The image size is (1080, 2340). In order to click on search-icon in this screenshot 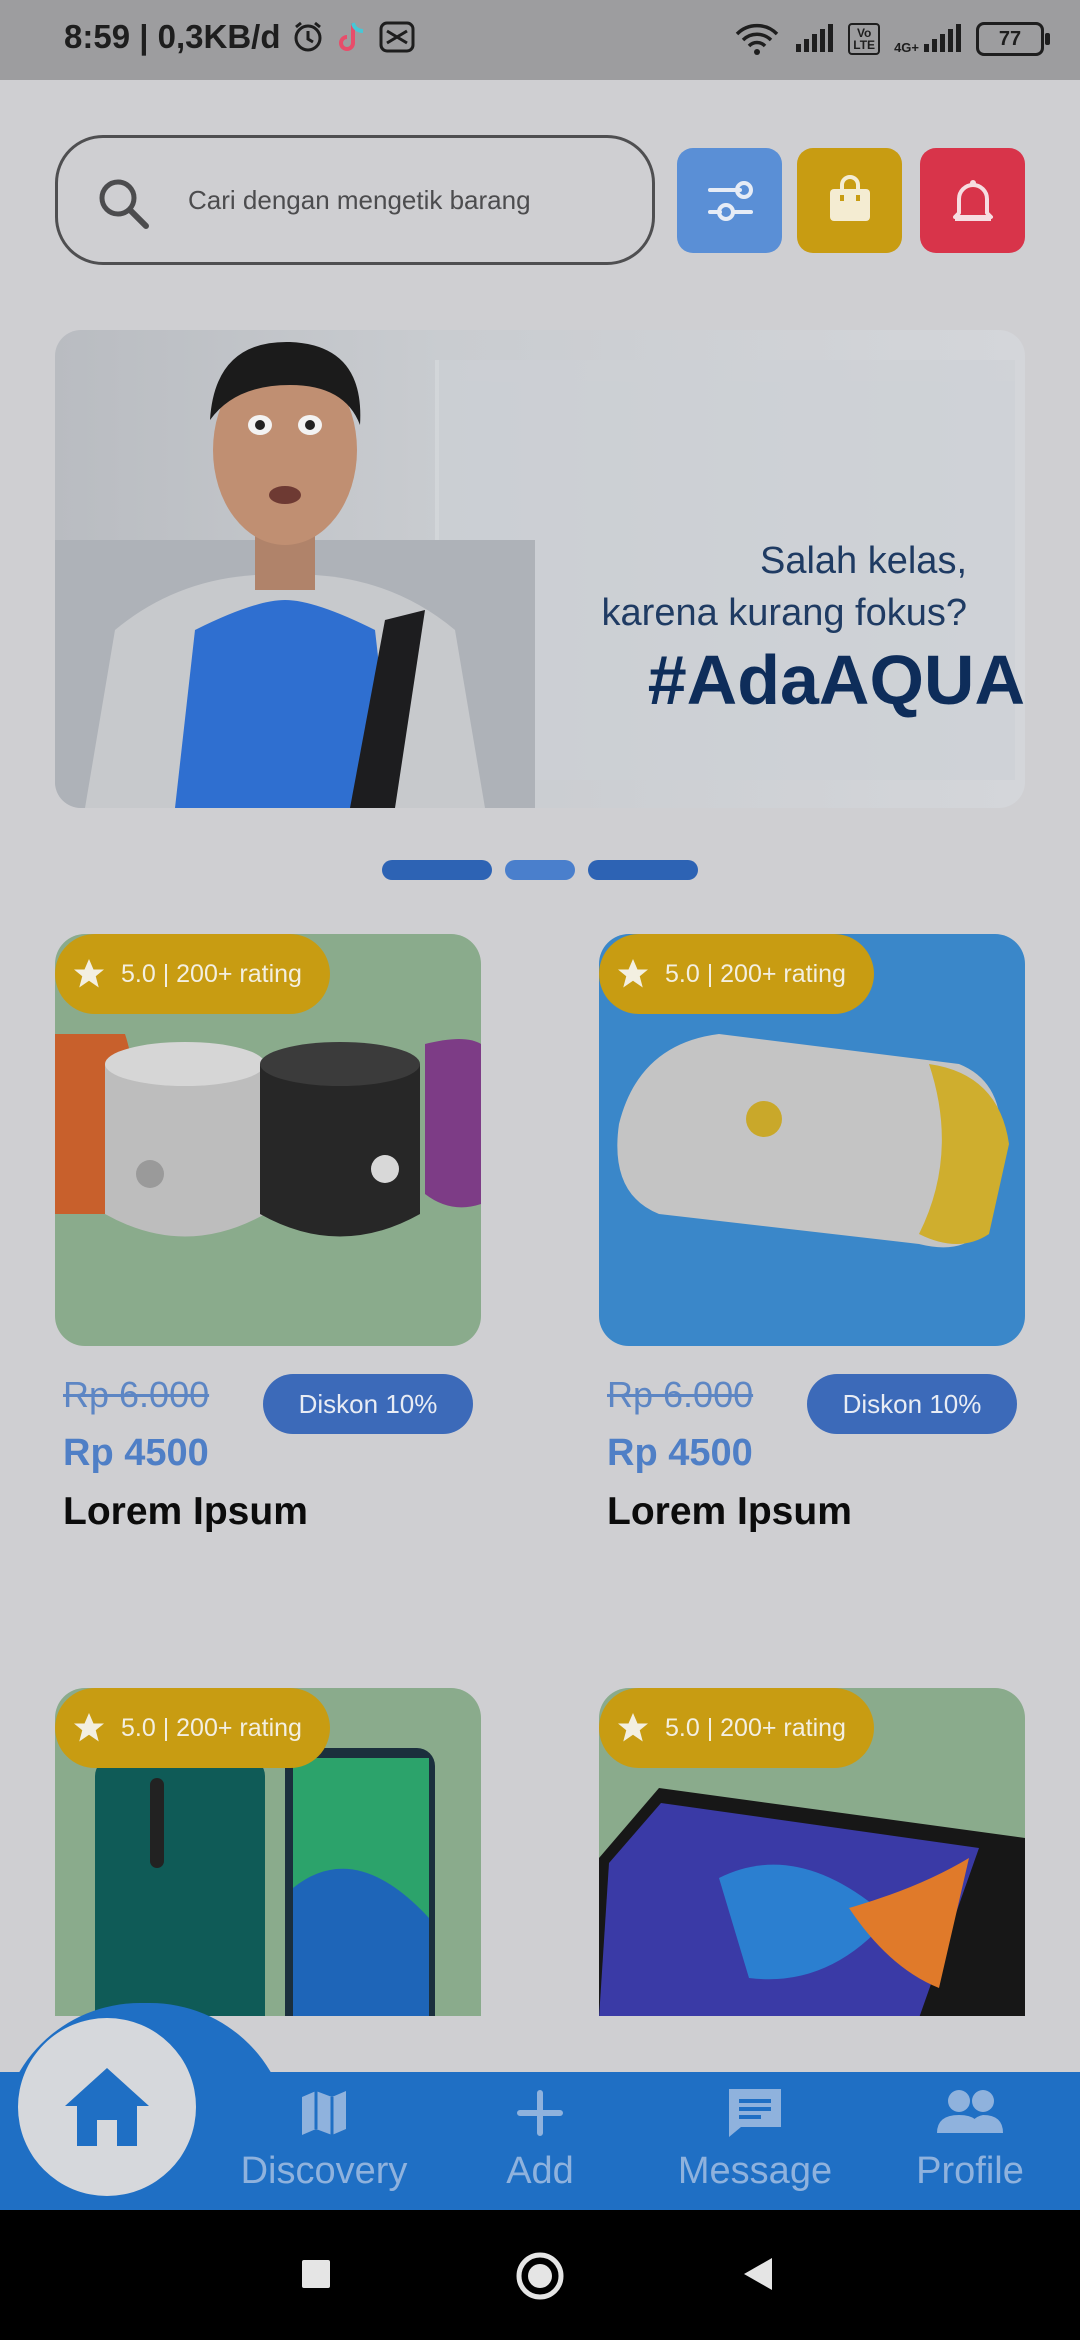, I will do `click(124, 206)`.